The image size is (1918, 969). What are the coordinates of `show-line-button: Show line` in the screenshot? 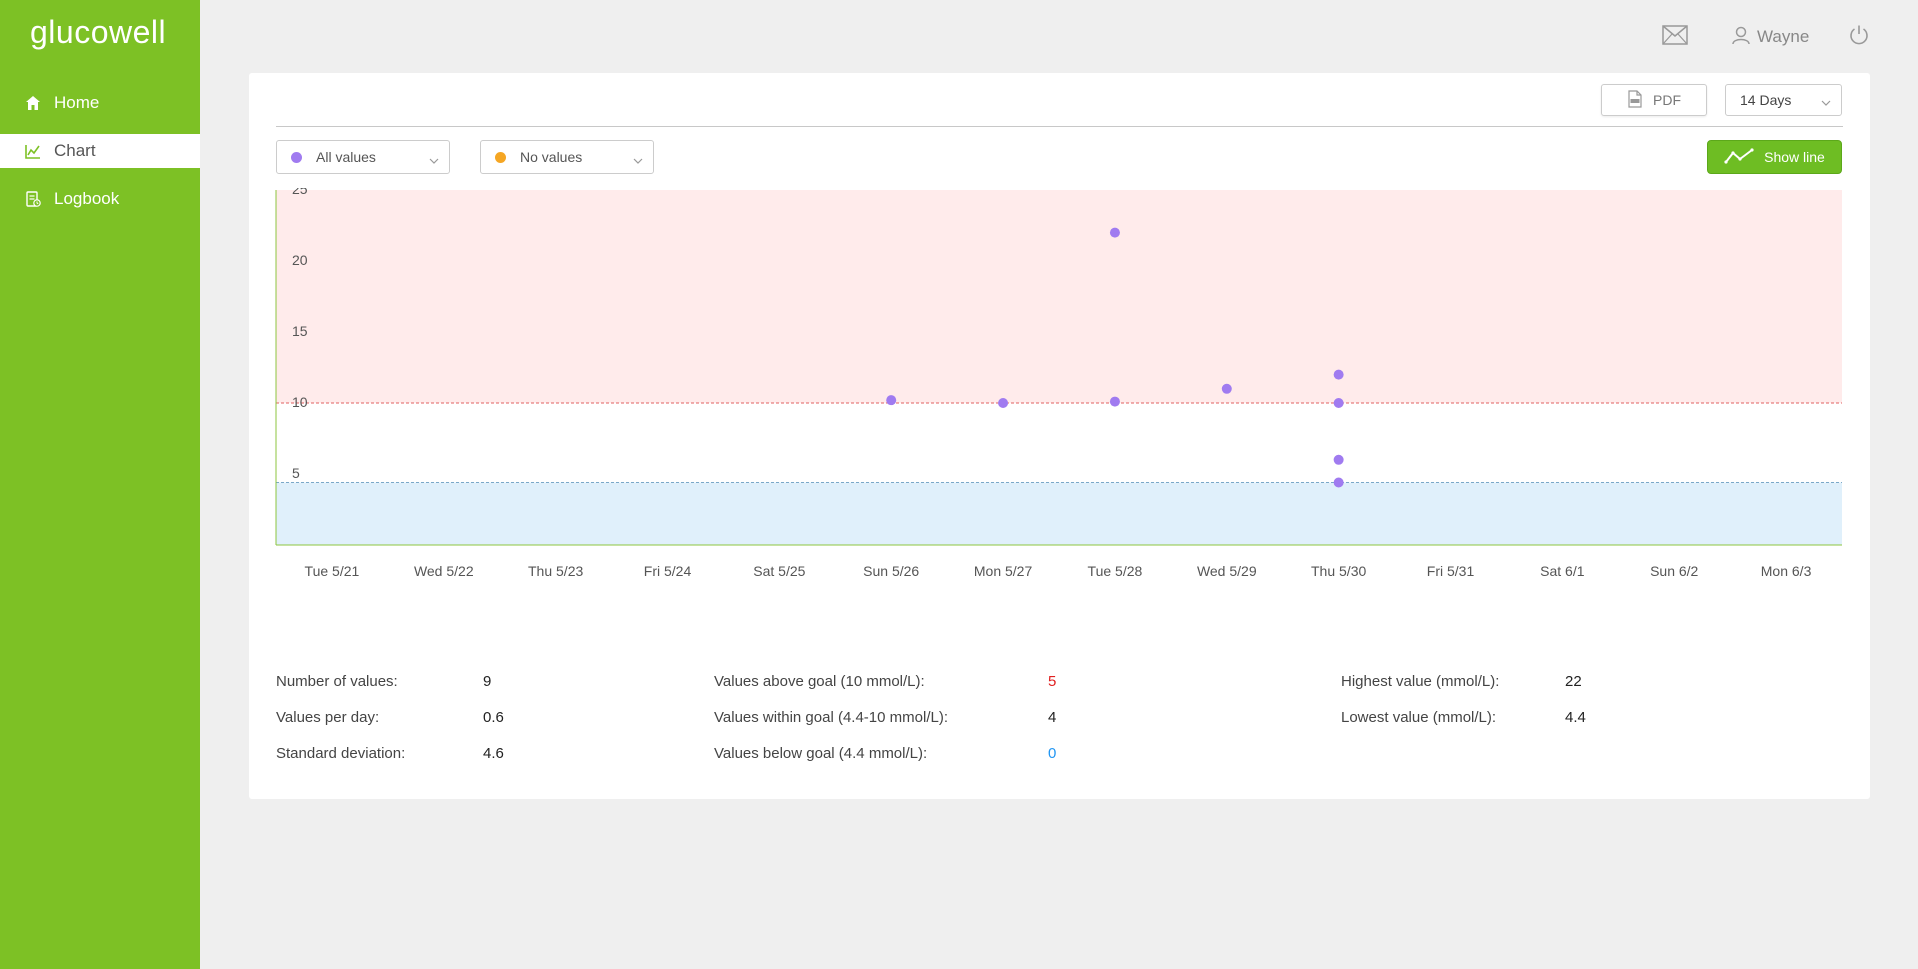 It's located at (1774, 157).